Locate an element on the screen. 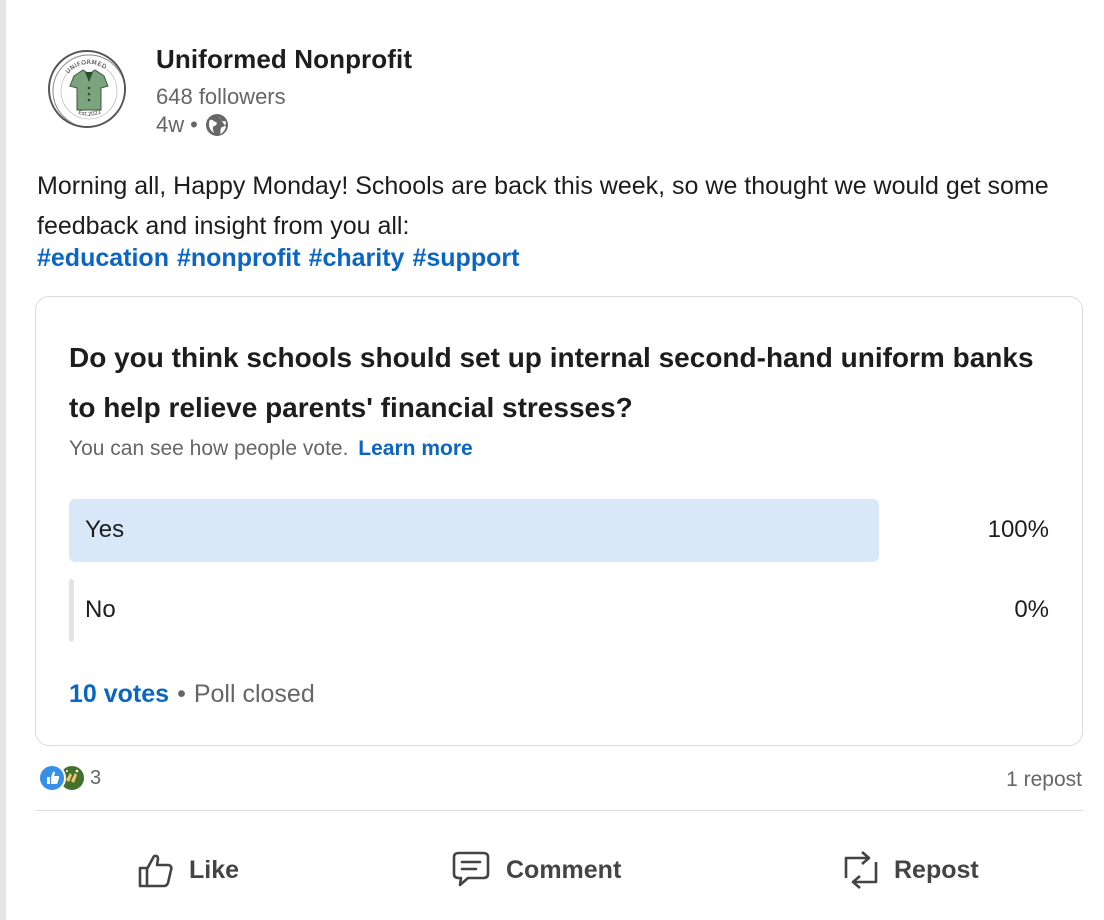 This screenshot has width=1104, height=920. poll-status: Poll closed is located at coordinates (254, 694).